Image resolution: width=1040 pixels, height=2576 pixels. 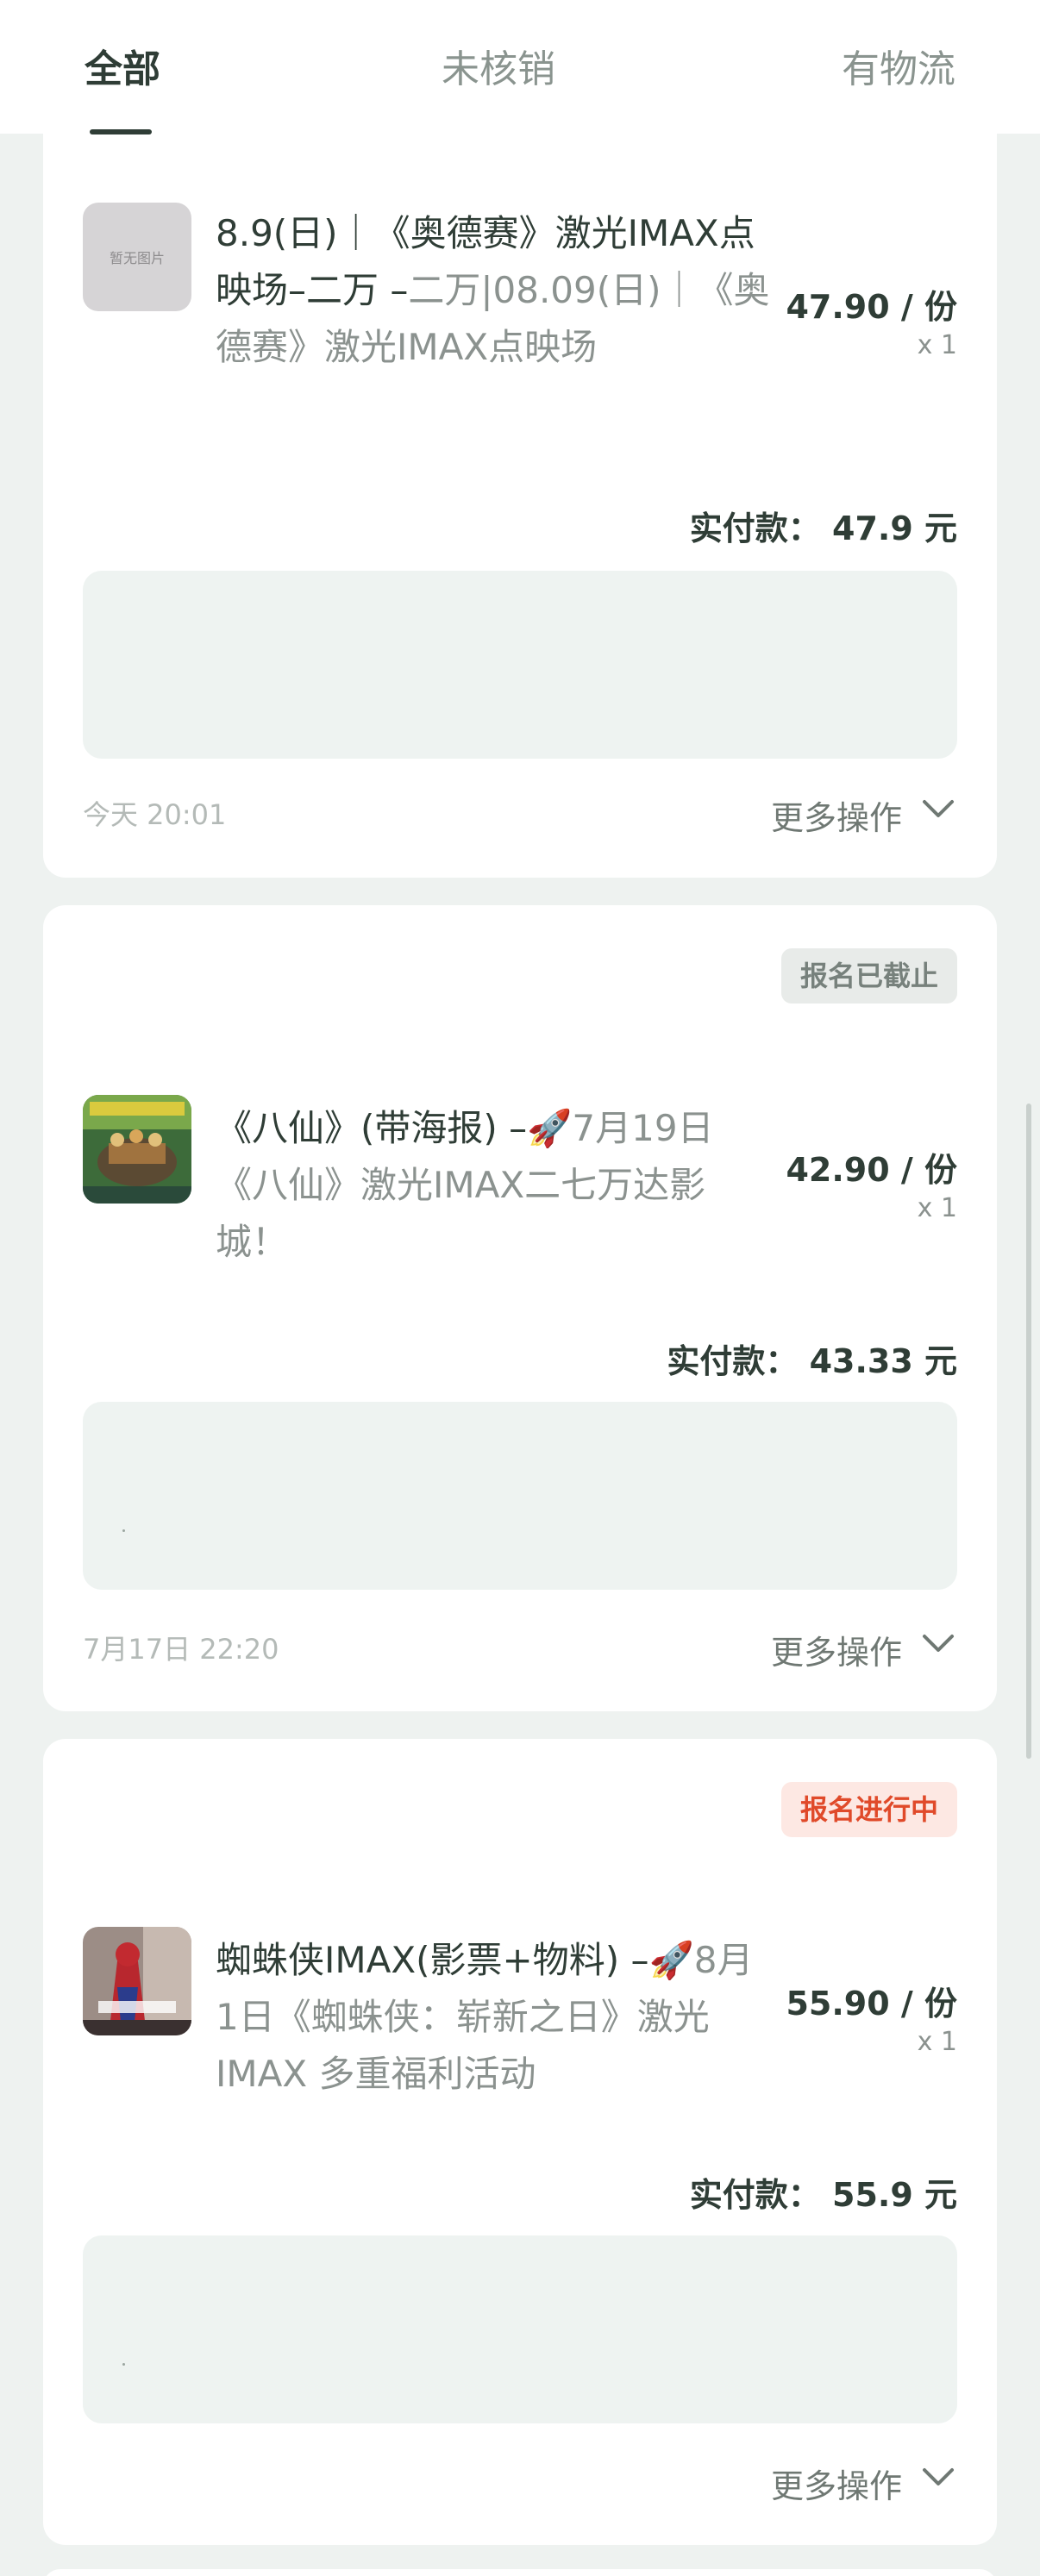 What do you see at coordinates (520, 2572) in the screenshot?
I see `order-card-partial` at bounding box center [520, 2572].